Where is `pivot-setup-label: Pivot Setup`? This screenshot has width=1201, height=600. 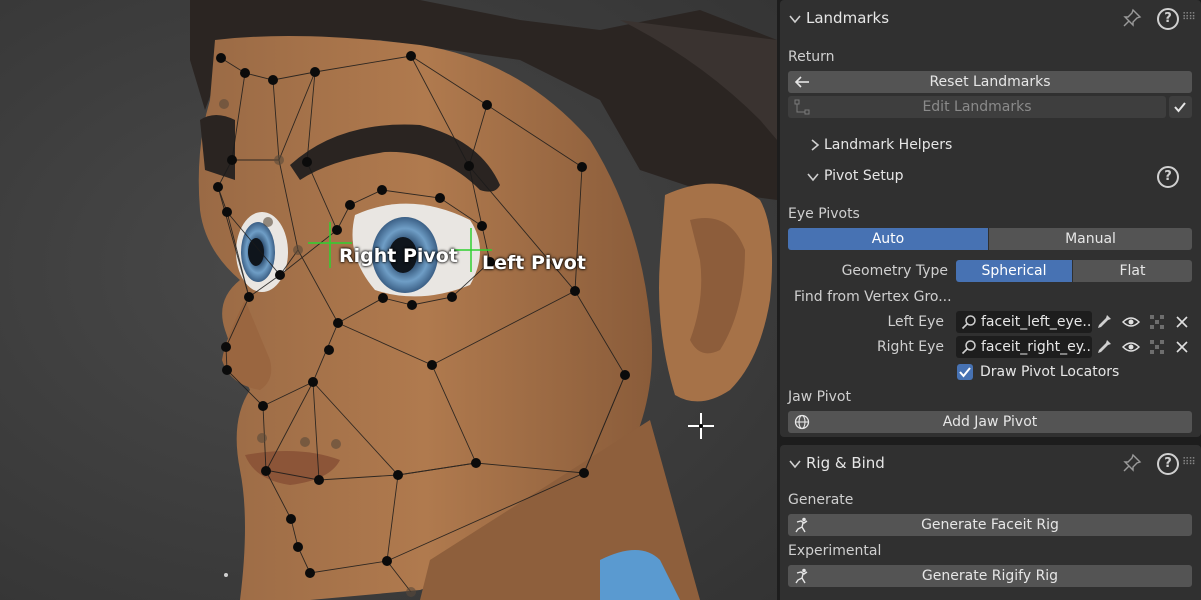 pivot-setup-label: Pivot Setup is located at coordinates (864, 176).